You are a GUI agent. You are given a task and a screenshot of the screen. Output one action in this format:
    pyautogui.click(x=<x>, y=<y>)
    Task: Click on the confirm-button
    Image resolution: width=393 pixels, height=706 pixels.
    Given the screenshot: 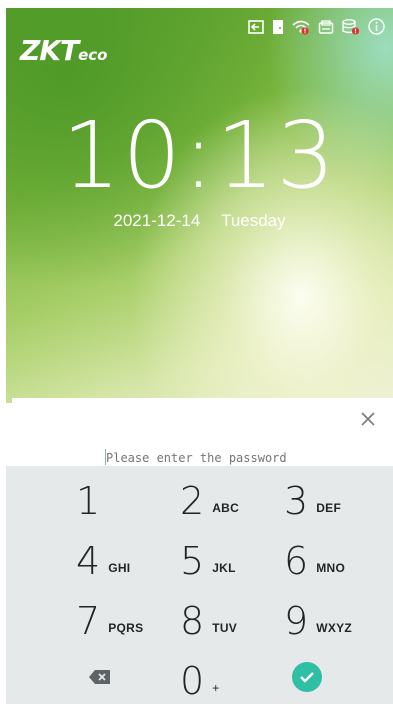 What is the action you would take?
    pyautogui.click(x=307, y=677)
    